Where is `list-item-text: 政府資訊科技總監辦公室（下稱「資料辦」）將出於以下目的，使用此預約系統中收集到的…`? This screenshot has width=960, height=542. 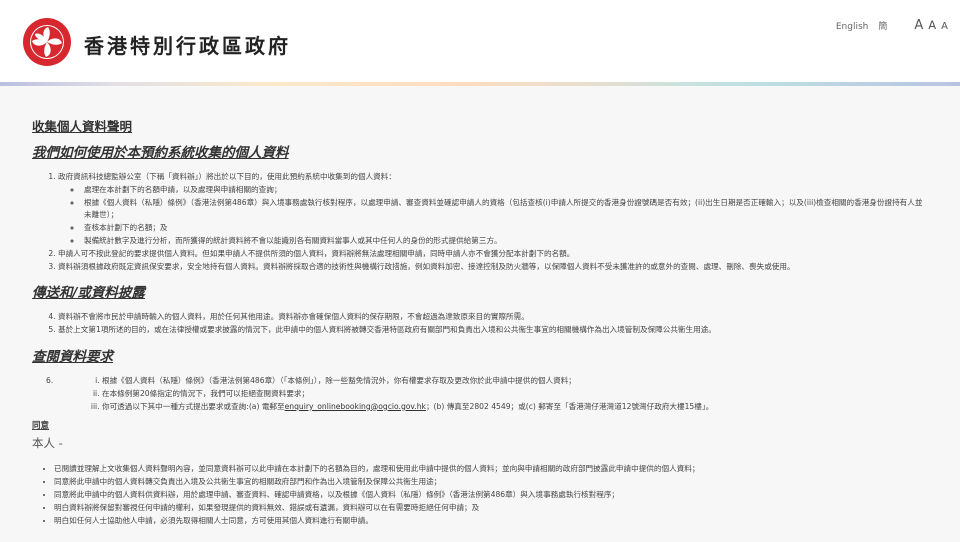 list-item-text: 政府資訊科技總監辦公室（下稱「資料辦」）將出於以下目的，使用此預約系統中收集到的… is located at coordinates (227, 176).